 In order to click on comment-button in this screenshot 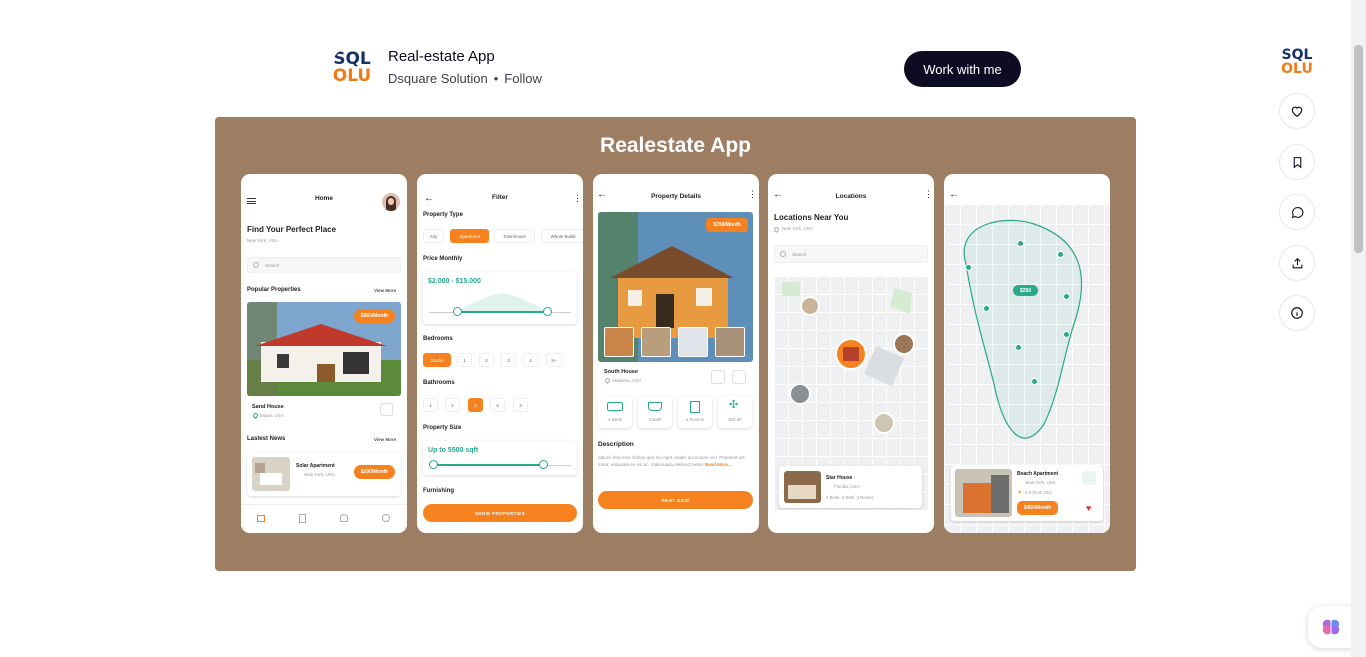, I will do `click(1297, 212)`.